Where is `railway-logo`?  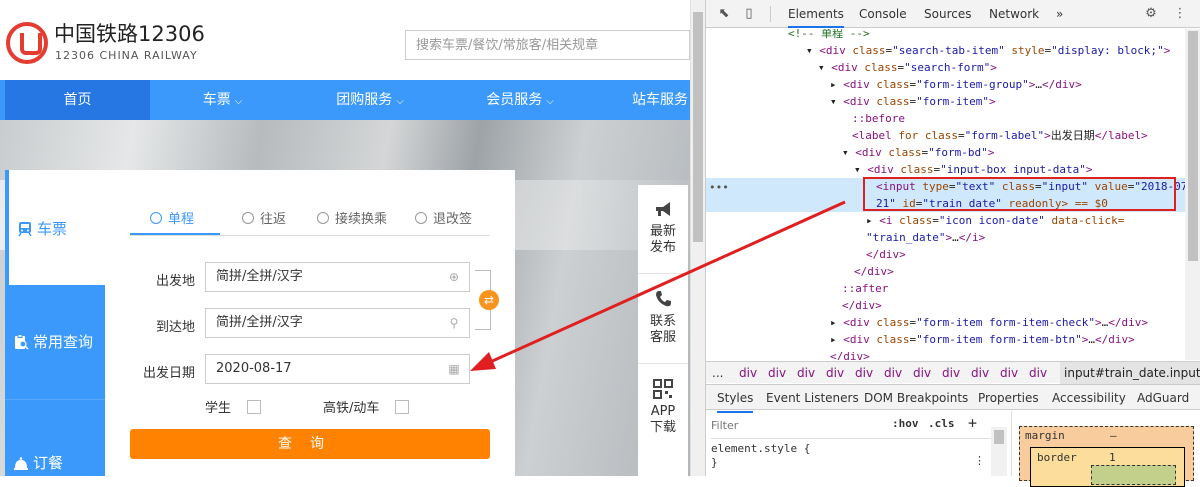
railway-logo is located at coordinates (27, 43).